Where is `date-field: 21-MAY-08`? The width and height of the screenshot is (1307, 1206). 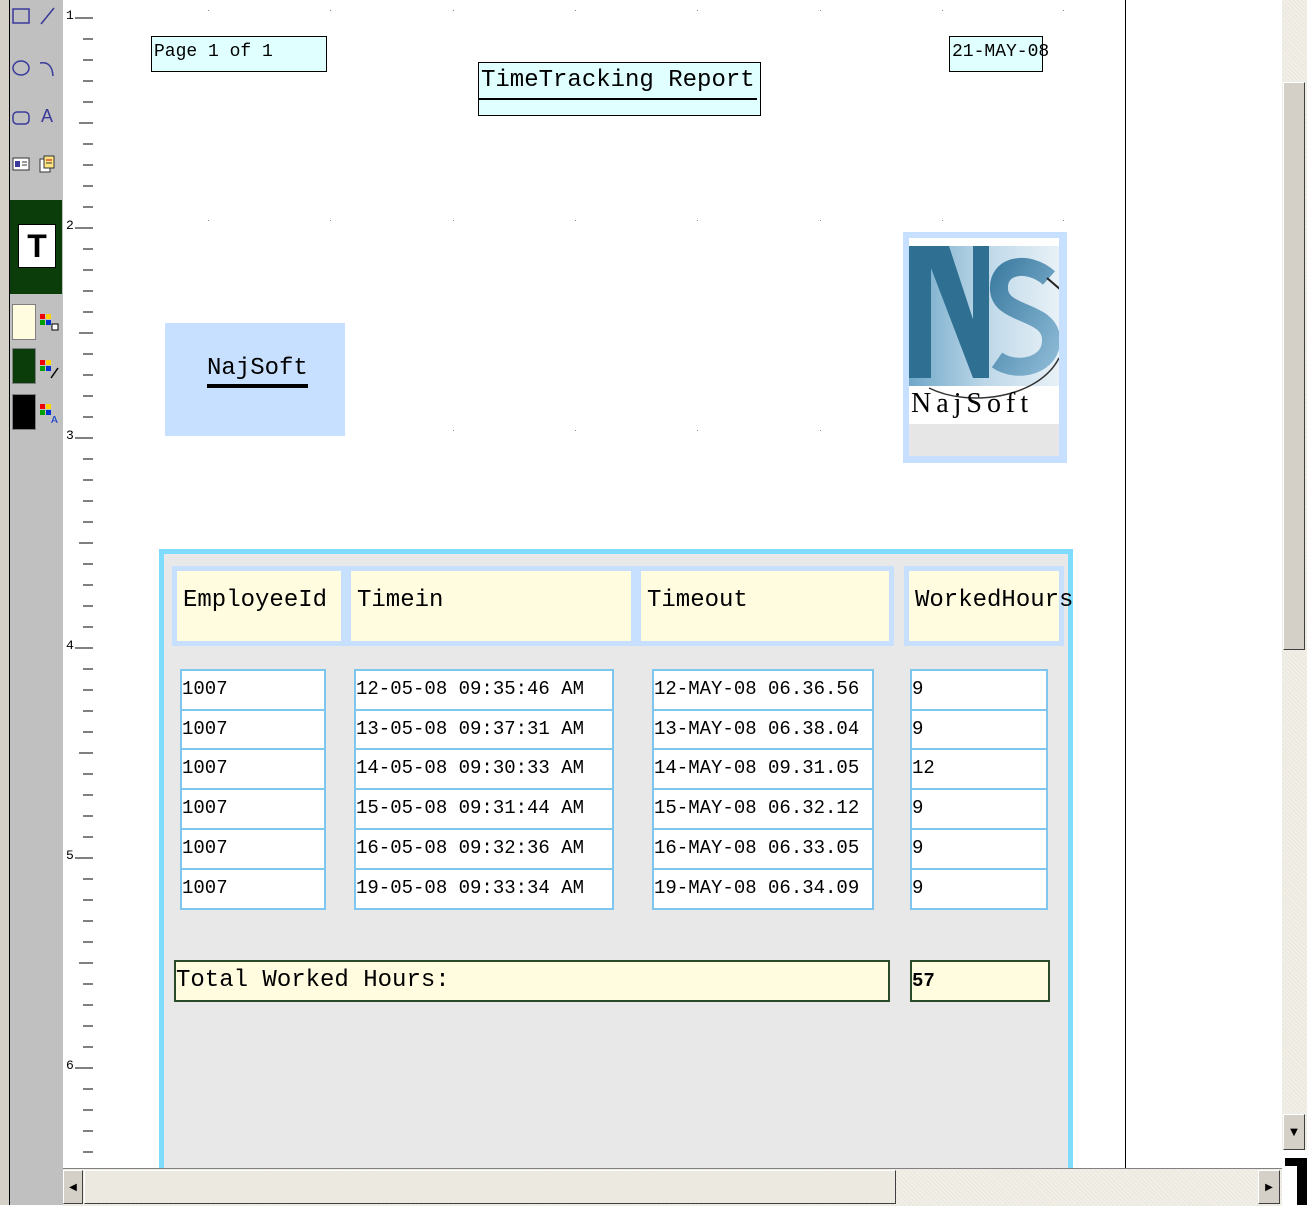 date-field: 21-MAY-08 is located at coordinates (999, 54).